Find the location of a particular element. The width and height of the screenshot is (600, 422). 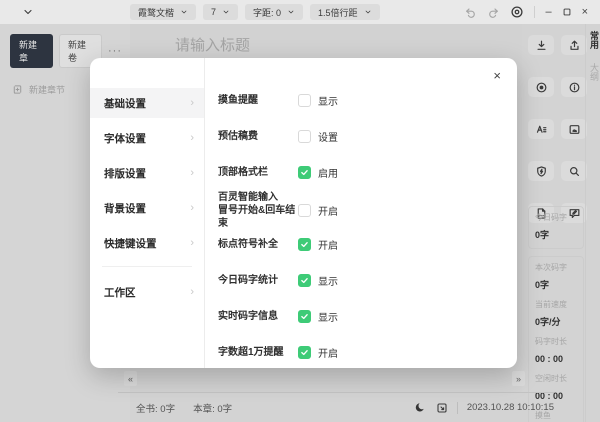

letter-spacing-value: 字距: 0 is located at coordinates (267, 12).